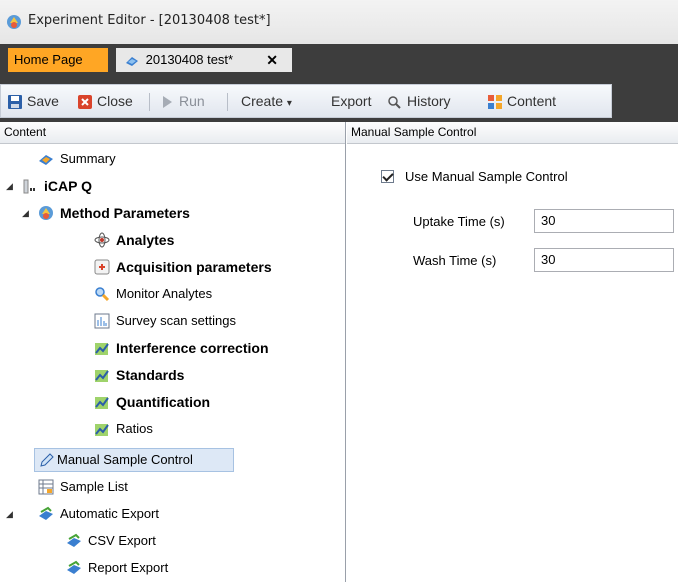  I want to click on create-label: Create, so click(262, 101).